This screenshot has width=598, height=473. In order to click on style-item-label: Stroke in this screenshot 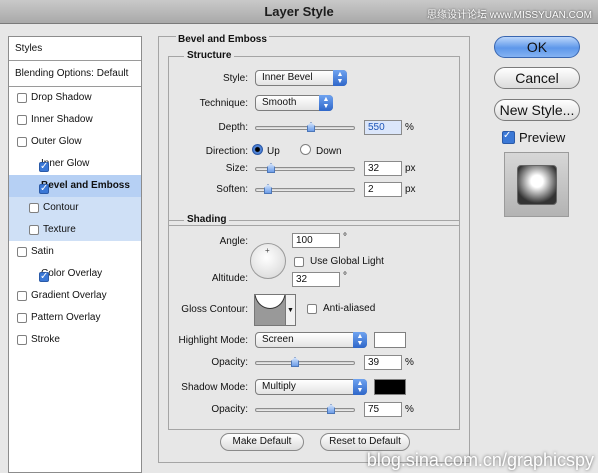, I will do `click(45, 339)`.